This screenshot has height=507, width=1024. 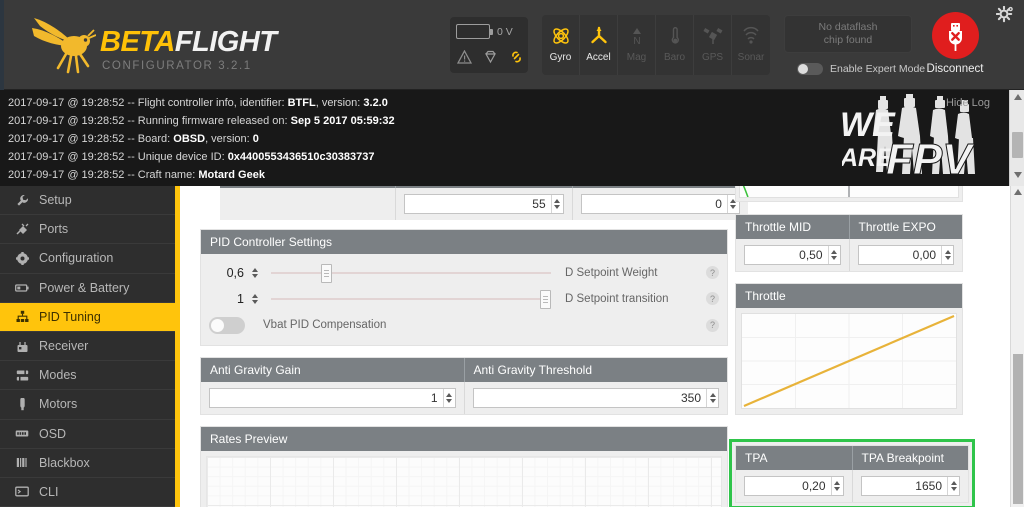 I want to click on pid-controller-settings-title: PID Controller Settings, so click(x=464, y=242).